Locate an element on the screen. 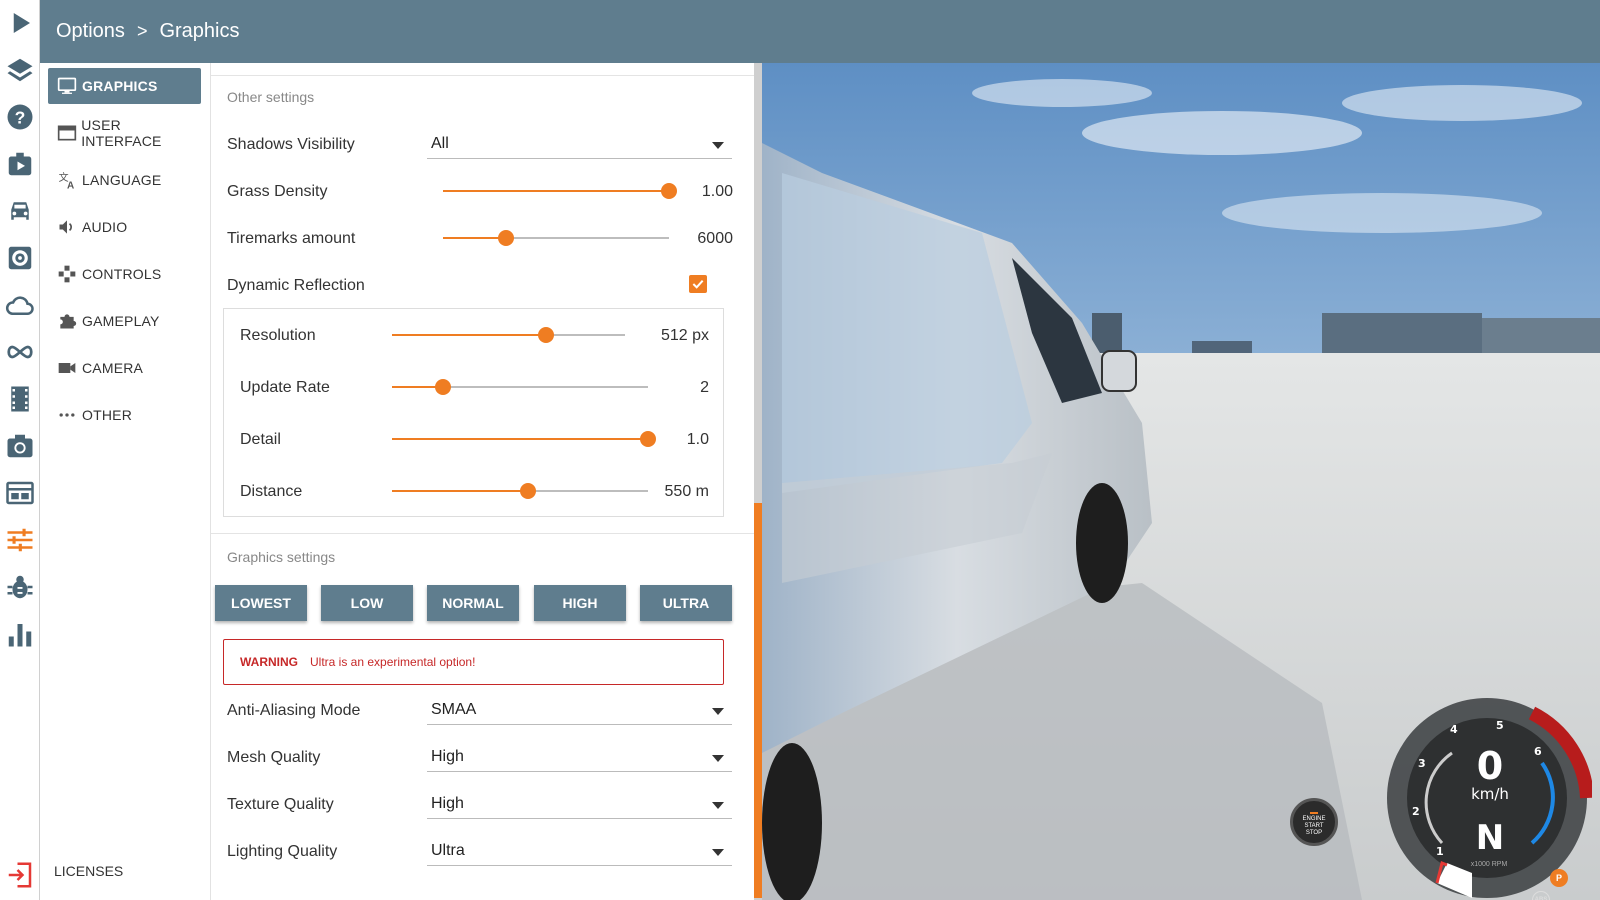 This screenshot has width=1600, height=900. menu-item-label: OTHER is located at coordinates (107, 415).